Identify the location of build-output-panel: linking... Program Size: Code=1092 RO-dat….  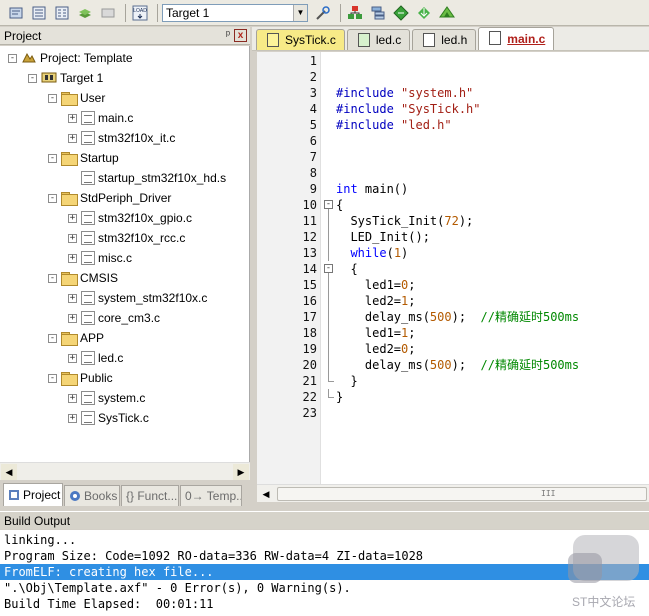
(324, 573).